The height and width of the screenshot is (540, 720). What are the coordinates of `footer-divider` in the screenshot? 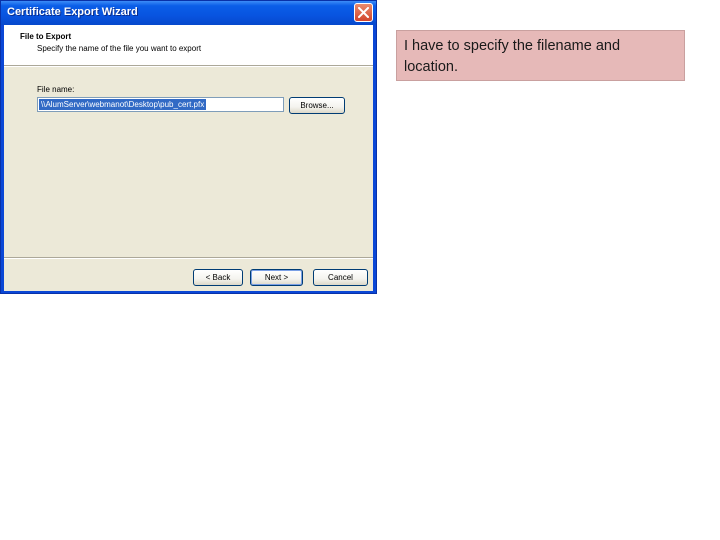 It's located at (188, 258).